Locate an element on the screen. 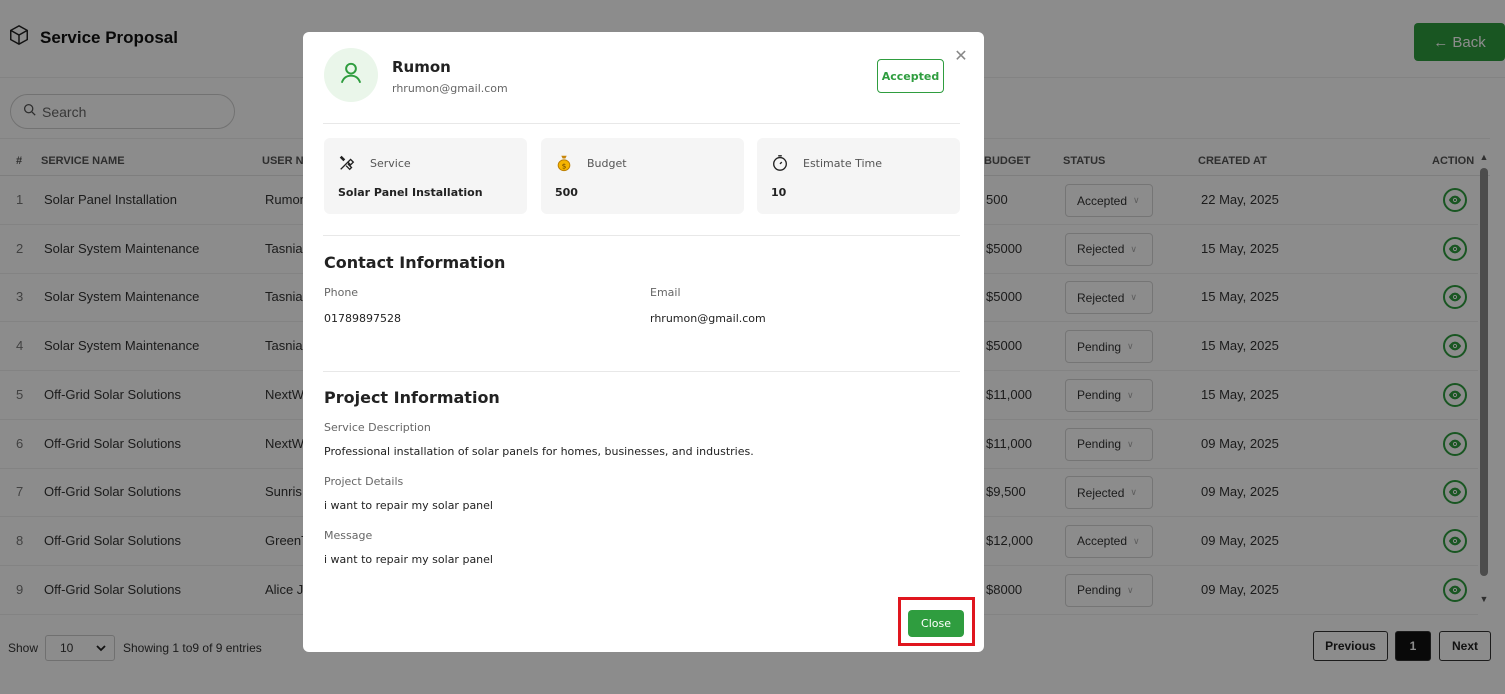 The width and height of the screenshot is (1505, 694). user-email: rhrumon@gmail.com is located at coordinates (450, 88).